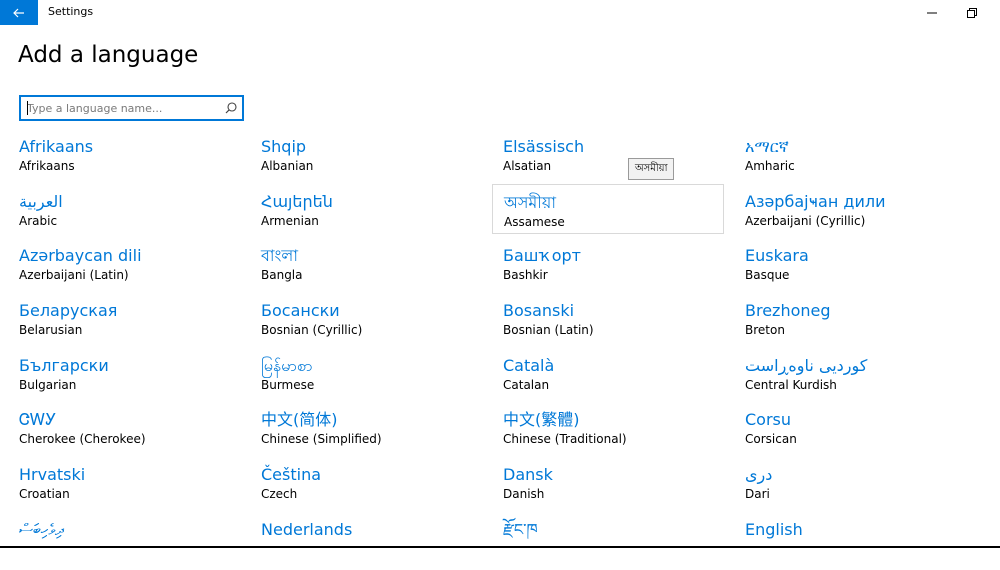 The height and width of the screenshot is (570, 1000). I want to click on language-native-name: Afrikaans, so click(56, 146).